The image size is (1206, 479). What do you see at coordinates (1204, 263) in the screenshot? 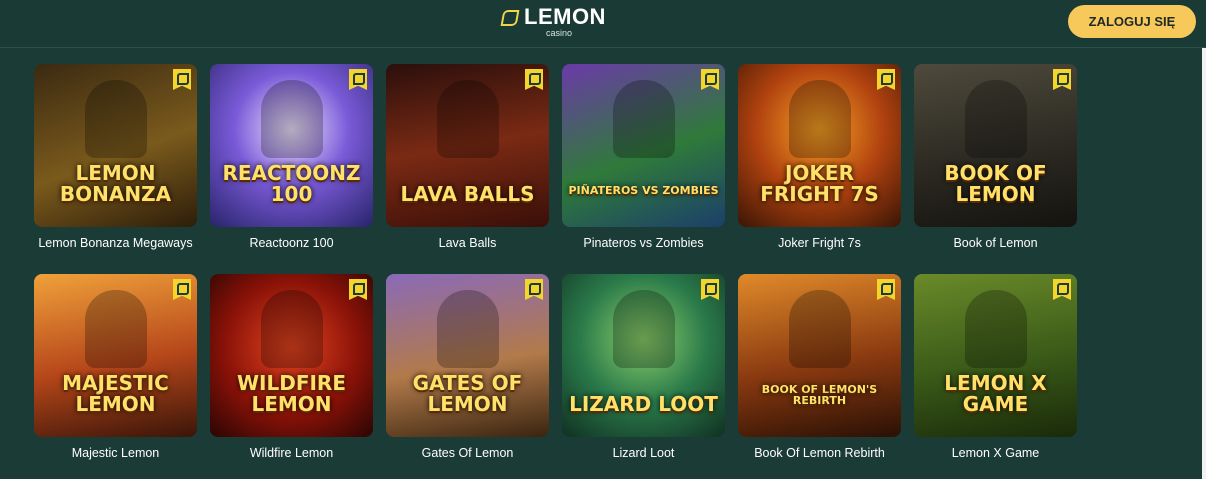
I see `scrollbar` at bounding box center [1204, 263].